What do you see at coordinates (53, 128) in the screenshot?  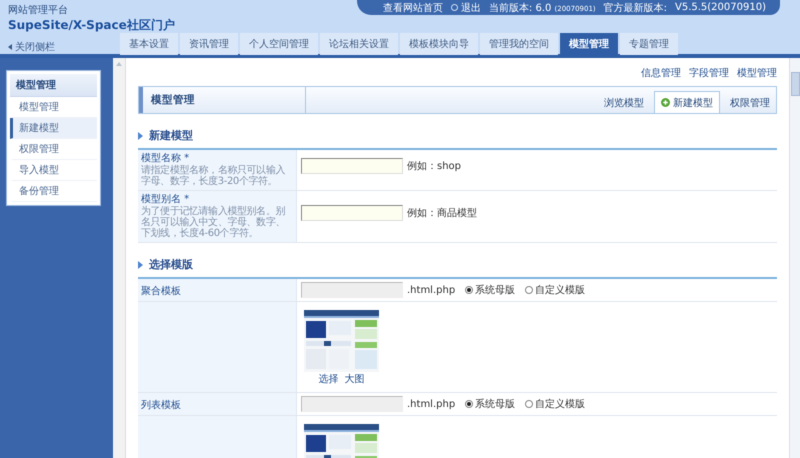 I see `sidebar-item: 新建模型` at bounding box center [53, 128].